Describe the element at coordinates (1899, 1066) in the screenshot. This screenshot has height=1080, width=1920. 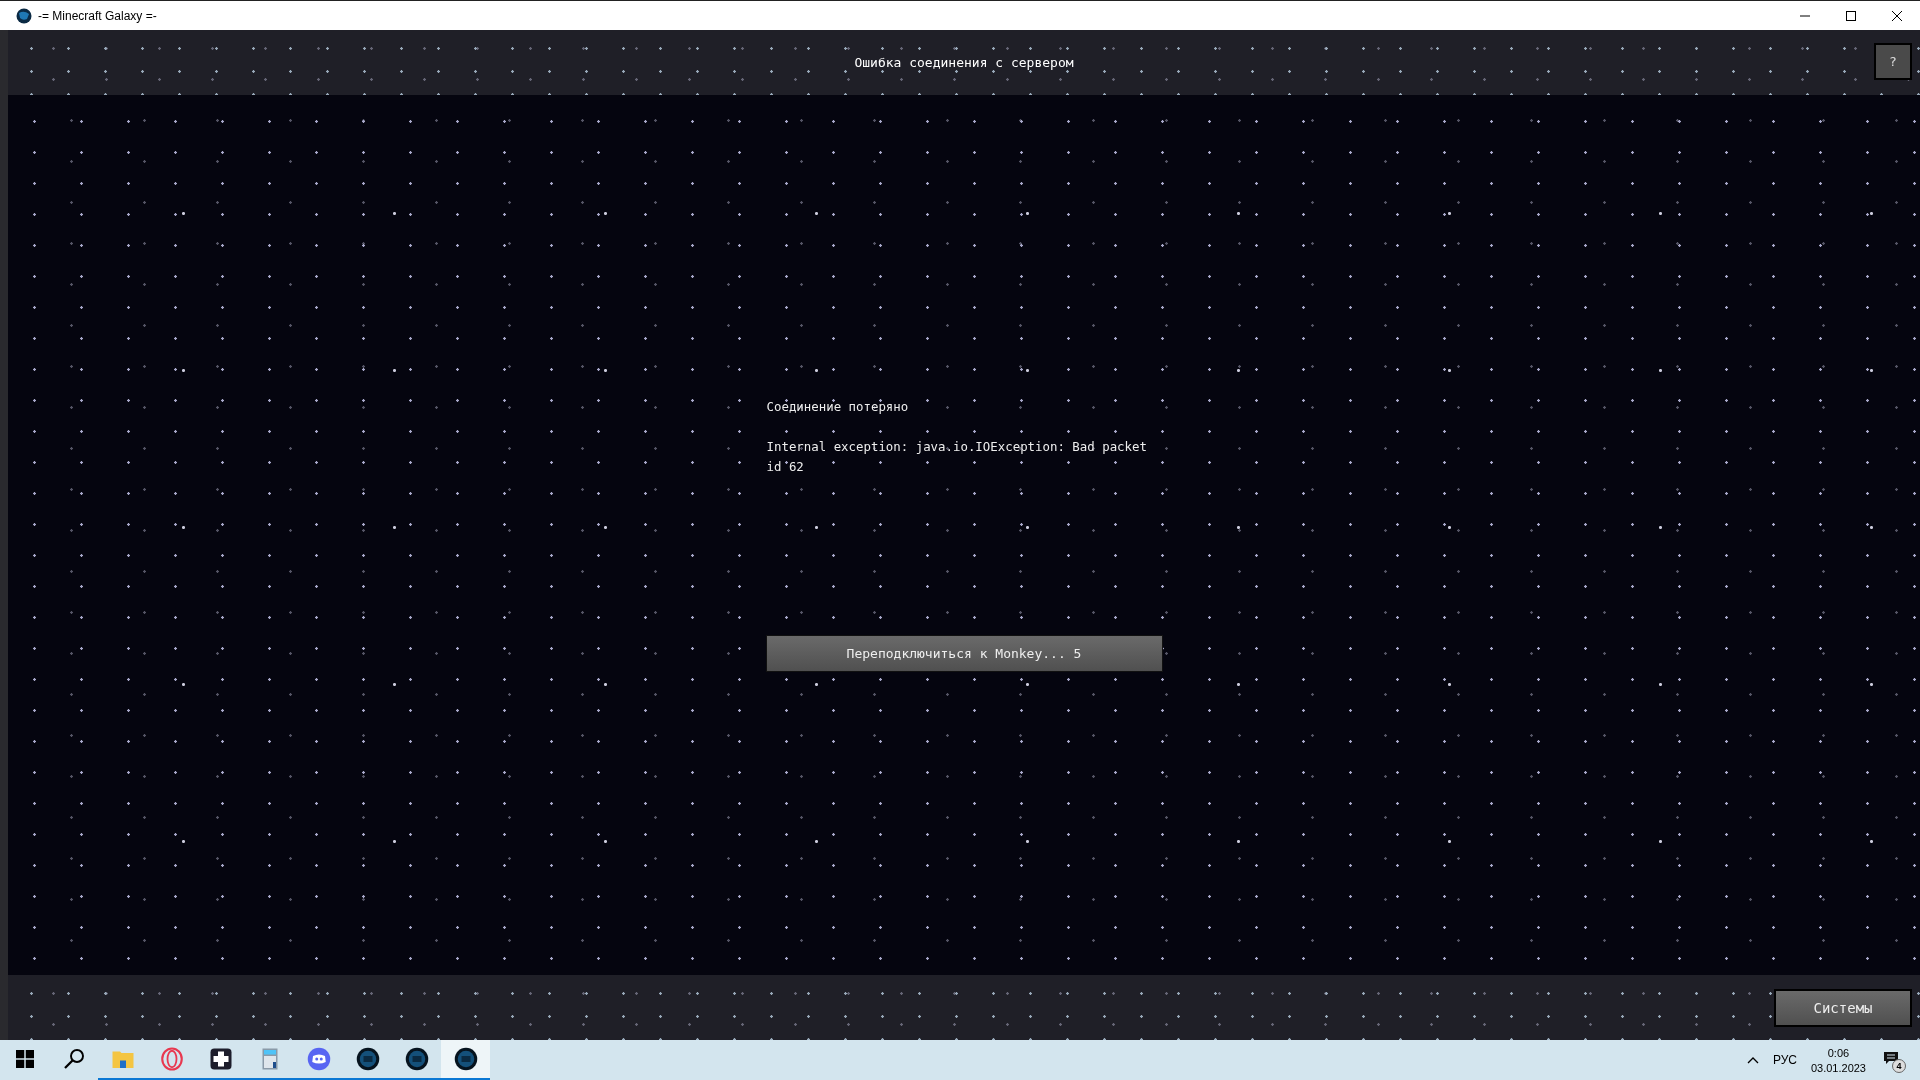
I see `notification-count: 4` at that location.